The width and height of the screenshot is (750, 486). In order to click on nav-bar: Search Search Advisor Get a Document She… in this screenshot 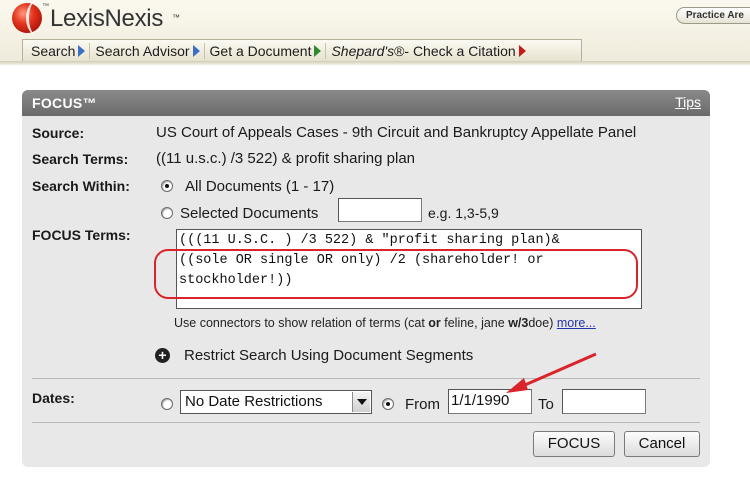, I will do `click(302, 50)`.